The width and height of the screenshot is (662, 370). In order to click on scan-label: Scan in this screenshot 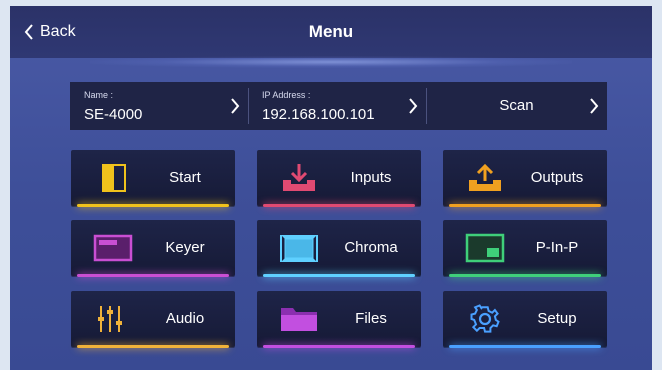, I will do `click(516, 105)`.